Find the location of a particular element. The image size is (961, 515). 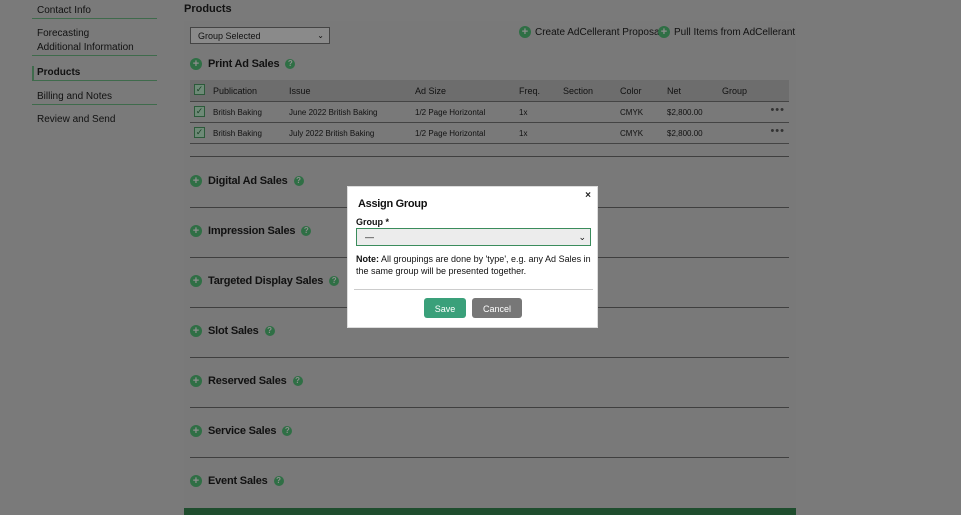

cancel-button: Cancel is located at coordinates (497, 308).